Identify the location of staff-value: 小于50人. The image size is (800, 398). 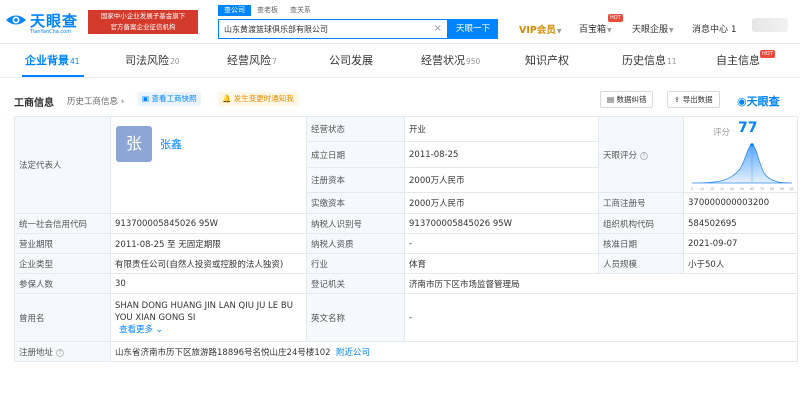
(740, 263).